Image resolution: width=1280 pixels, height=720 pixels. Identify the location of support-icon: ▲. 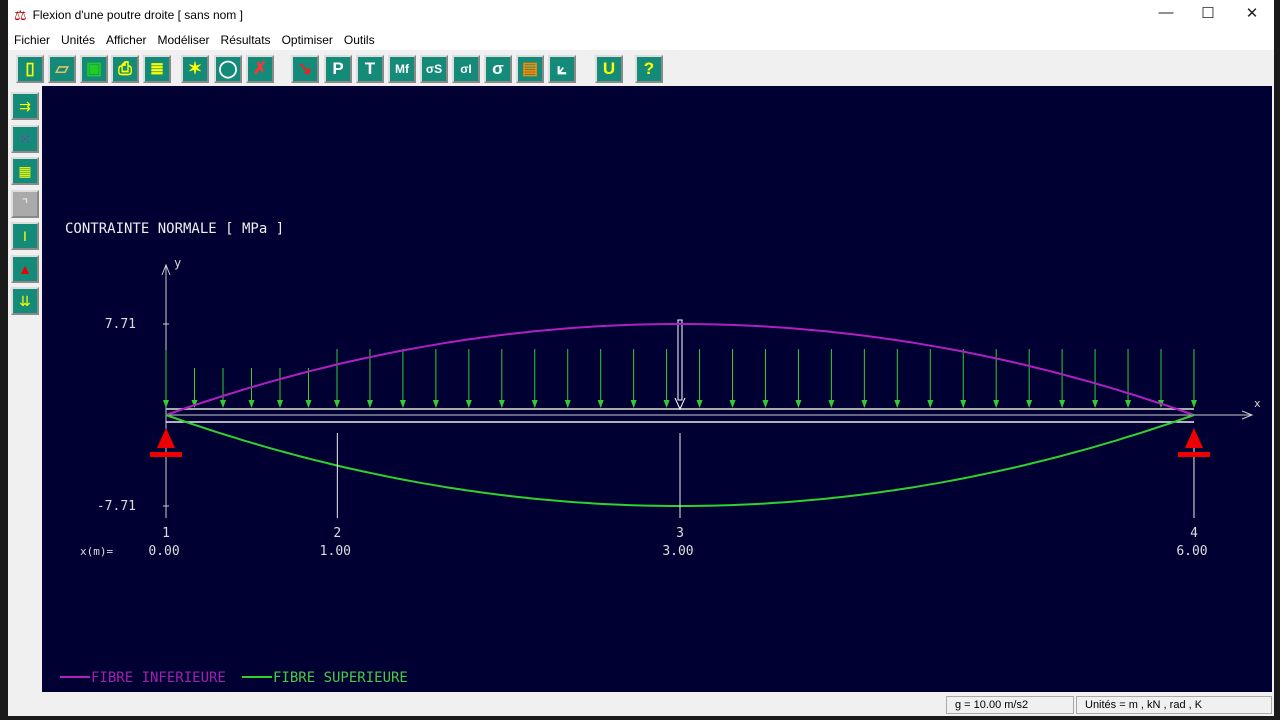
(25, 268).